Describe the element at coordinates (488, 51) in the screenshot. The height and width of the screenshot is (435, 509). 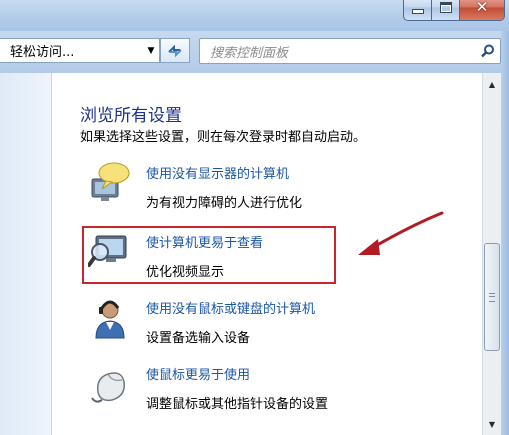
I see `search-icon` at that location.